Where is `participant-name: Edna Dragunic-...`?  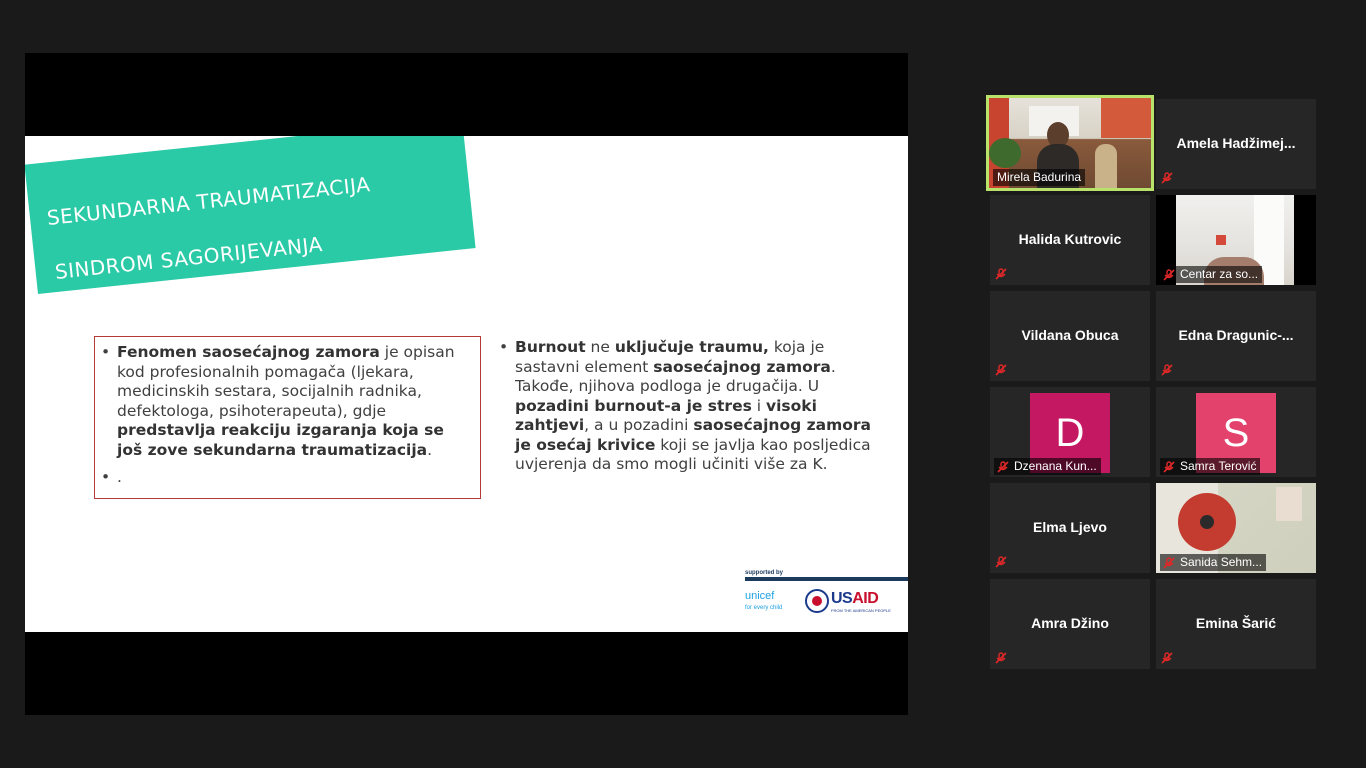
participant-name: Edna Dragunic-... is located at coordinates (1236, 335).